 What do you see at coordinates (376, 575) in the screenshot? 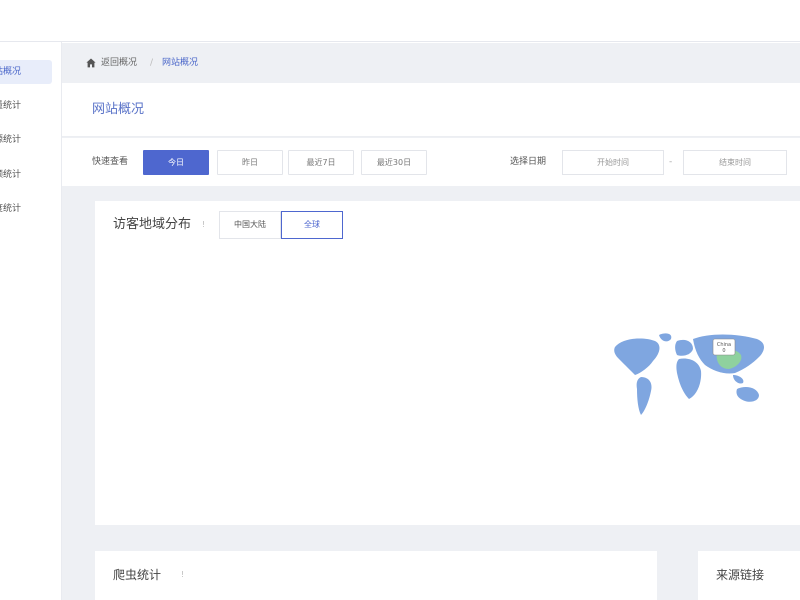
I see `crawler-stats-card: 爬虫统计 !` at bounding box center [376, 575].